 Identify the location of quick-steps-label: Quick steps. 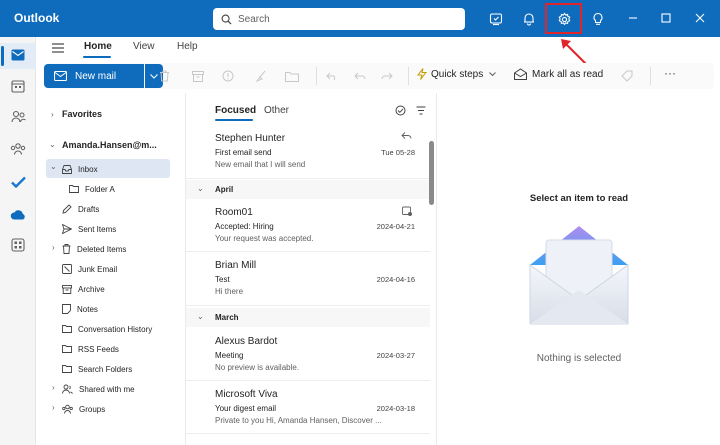
(457, 74).